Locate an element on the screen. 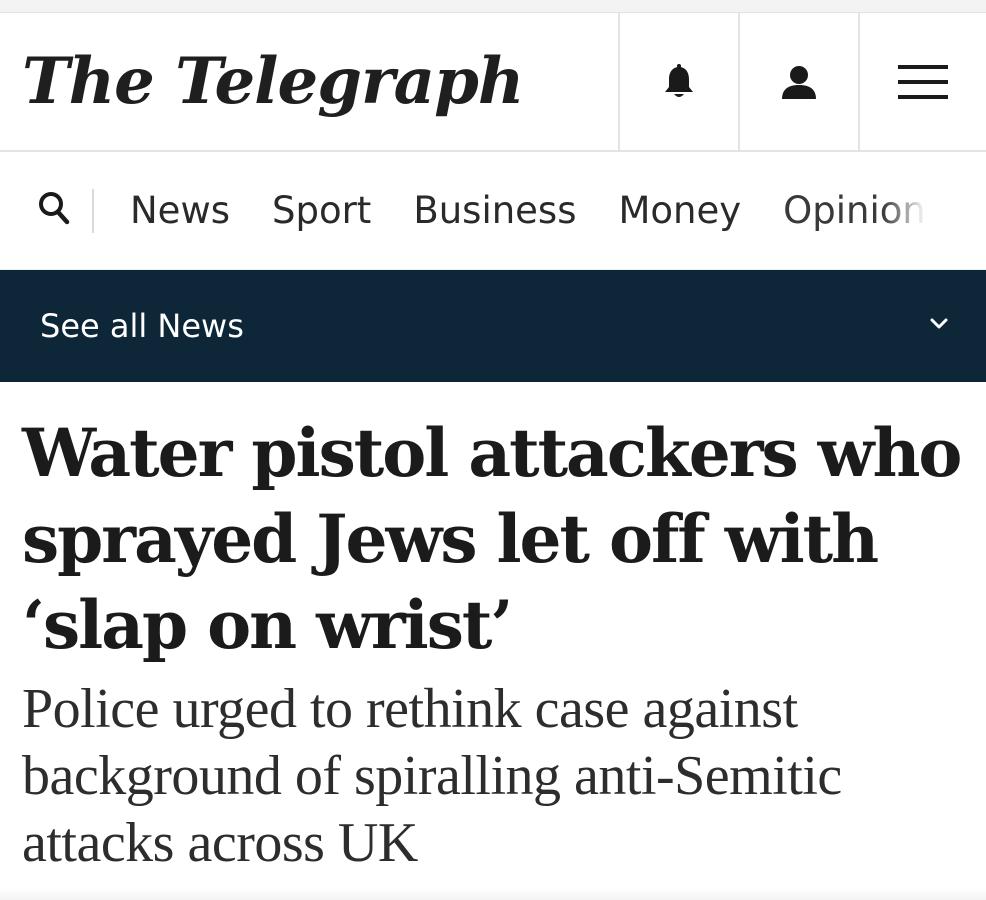 The height and width of the screenshot is (900, 986). see-all-news-label: See all News is located at coordinates (142, 326).